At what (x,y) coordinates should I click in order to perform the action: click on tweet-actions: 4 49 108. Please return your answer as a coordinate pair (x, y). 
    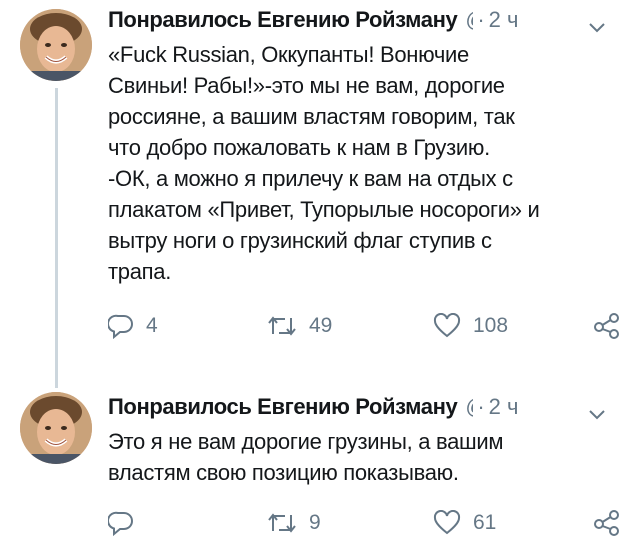
    Looking at the image, I should click on (320, 326).